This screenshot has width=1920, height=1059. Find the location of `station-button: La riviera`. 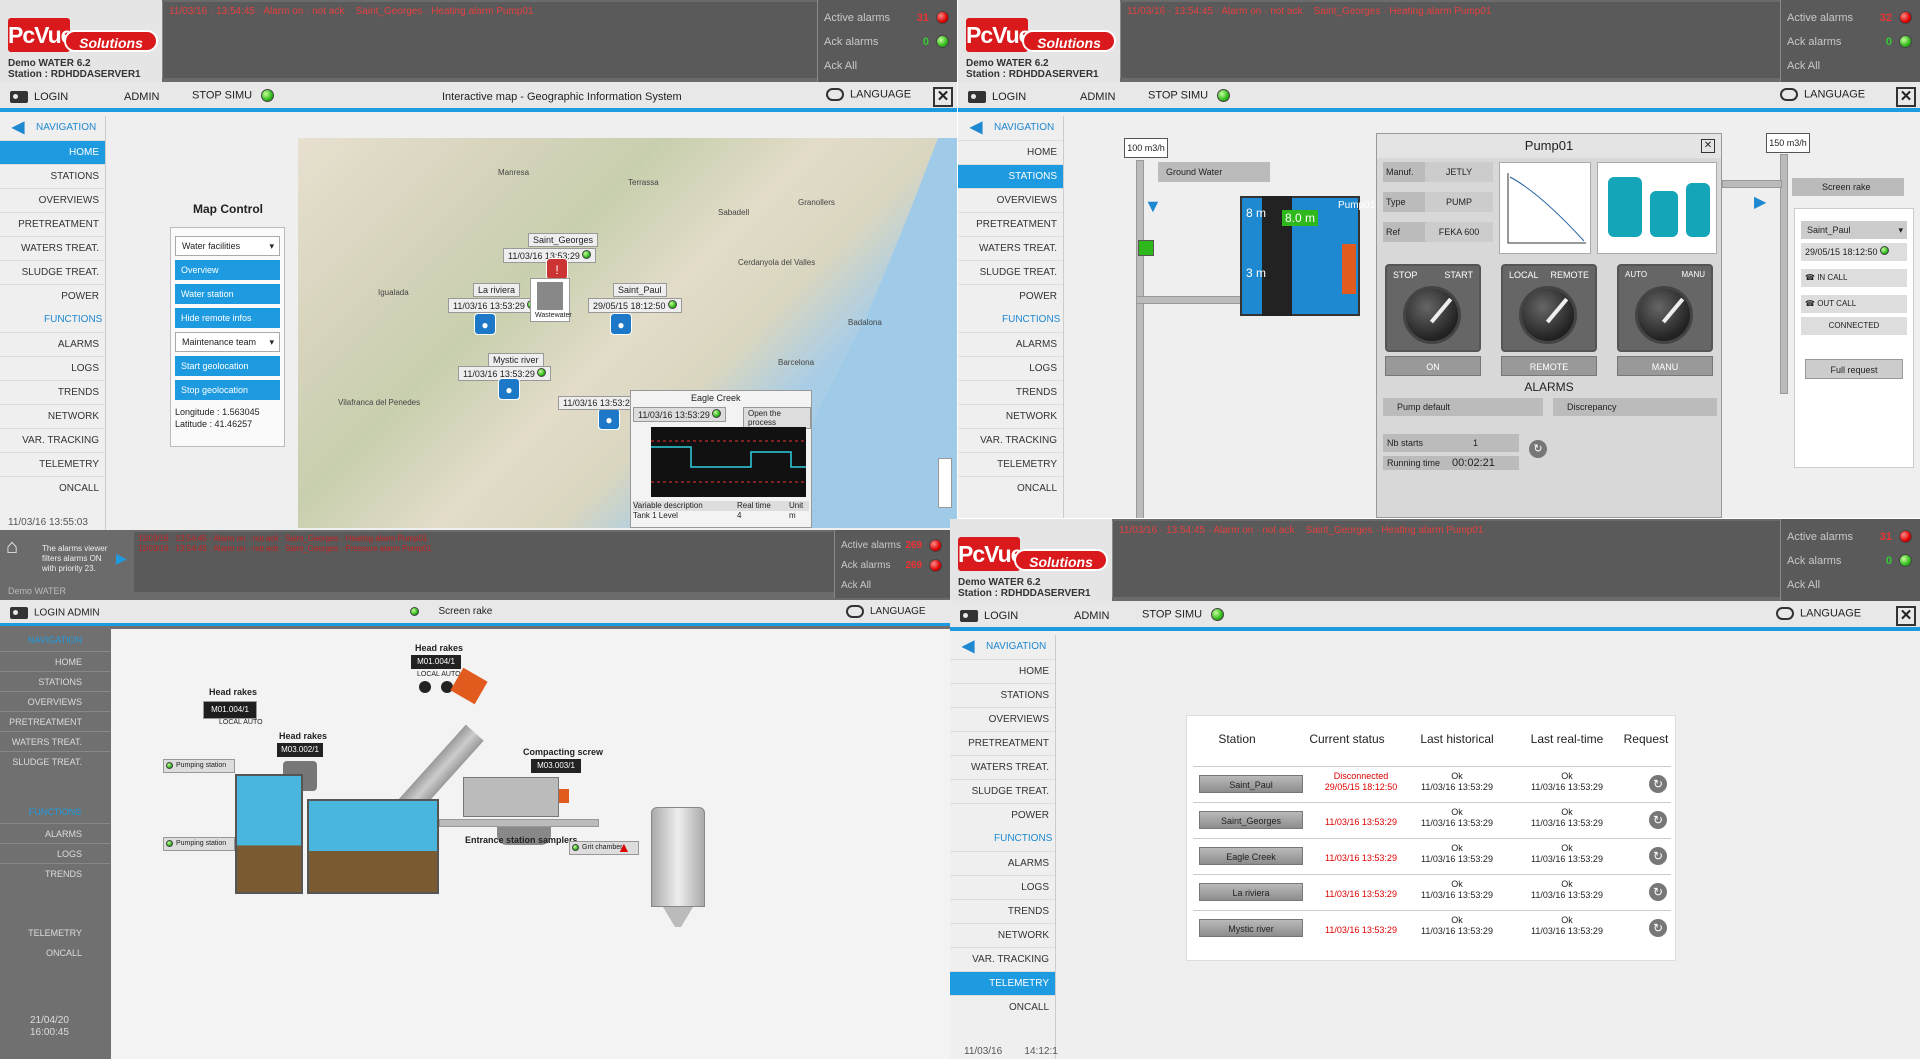

station-button: La riviera is located at coordinates (1251, 892).